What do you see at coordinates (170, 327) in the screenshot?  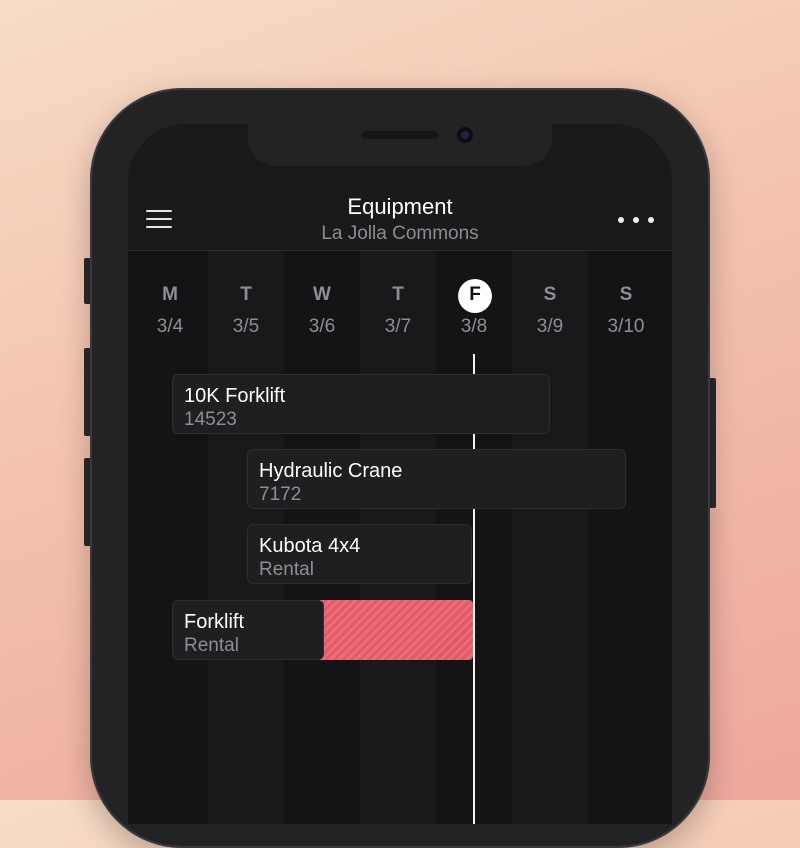 I see `day-date: 3/4` at bounding box center [170, 327].